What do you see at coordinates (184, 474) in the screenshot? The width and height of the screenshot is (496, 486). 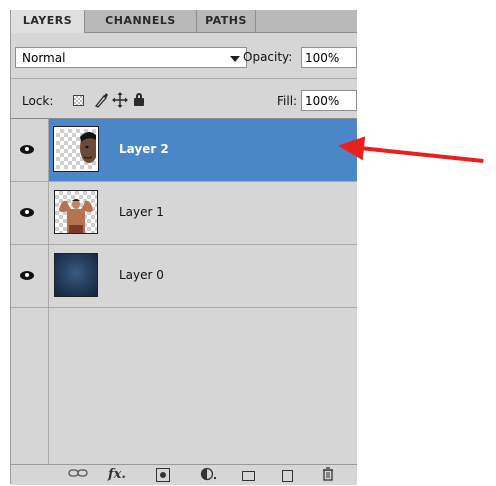 I see `layers-toolbar: fx.` at bounding box center [184, 474].